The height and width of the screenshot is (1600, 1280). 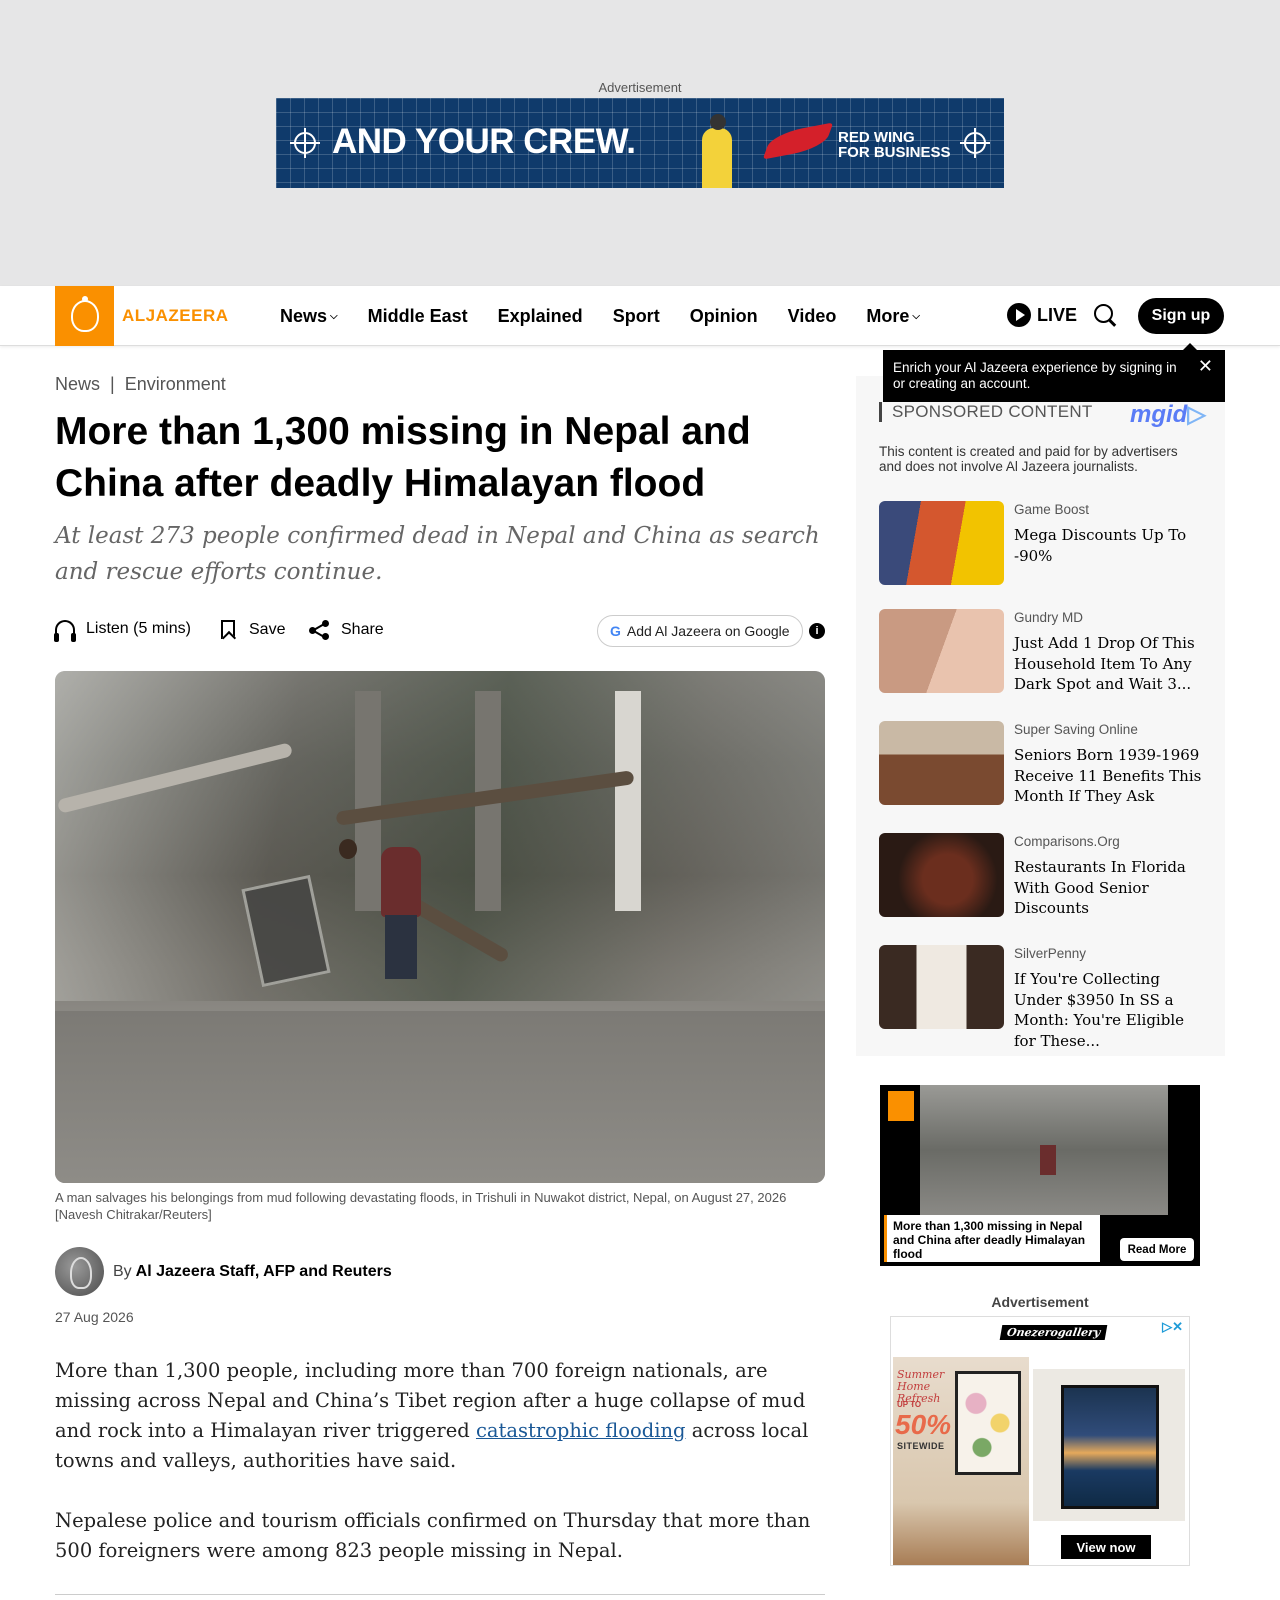 I want to click on share-icon, so click(x=319, y=630).